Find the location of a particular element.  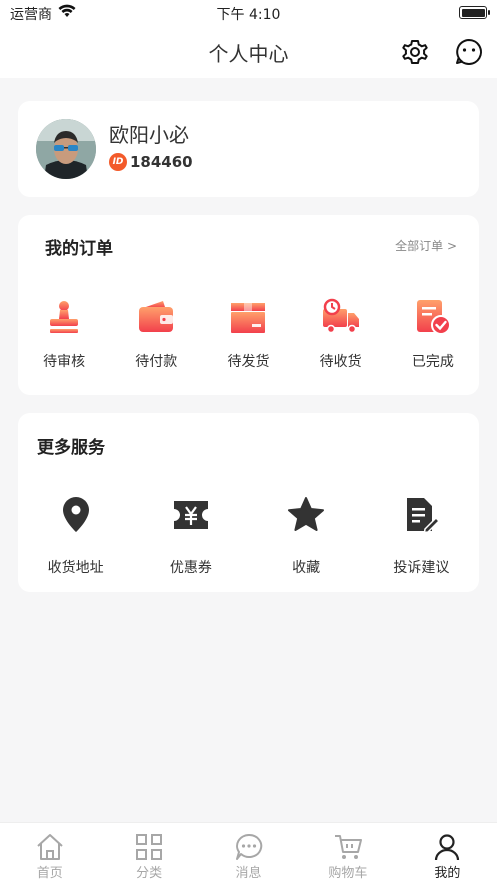

tab-messages: 消息 is located at coordinates (248, 853).